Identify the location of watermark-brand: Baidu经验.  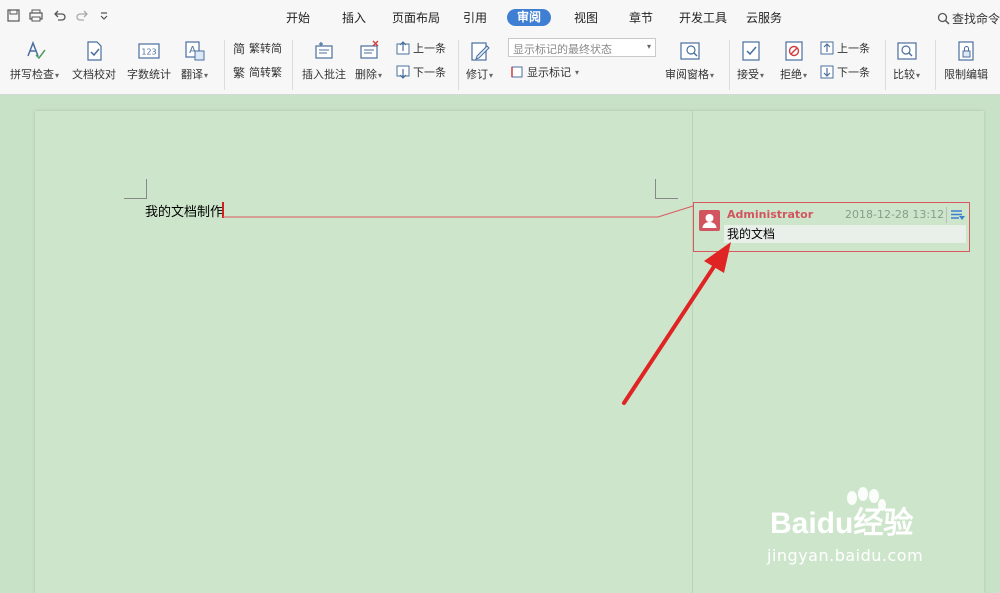
(842, 523).